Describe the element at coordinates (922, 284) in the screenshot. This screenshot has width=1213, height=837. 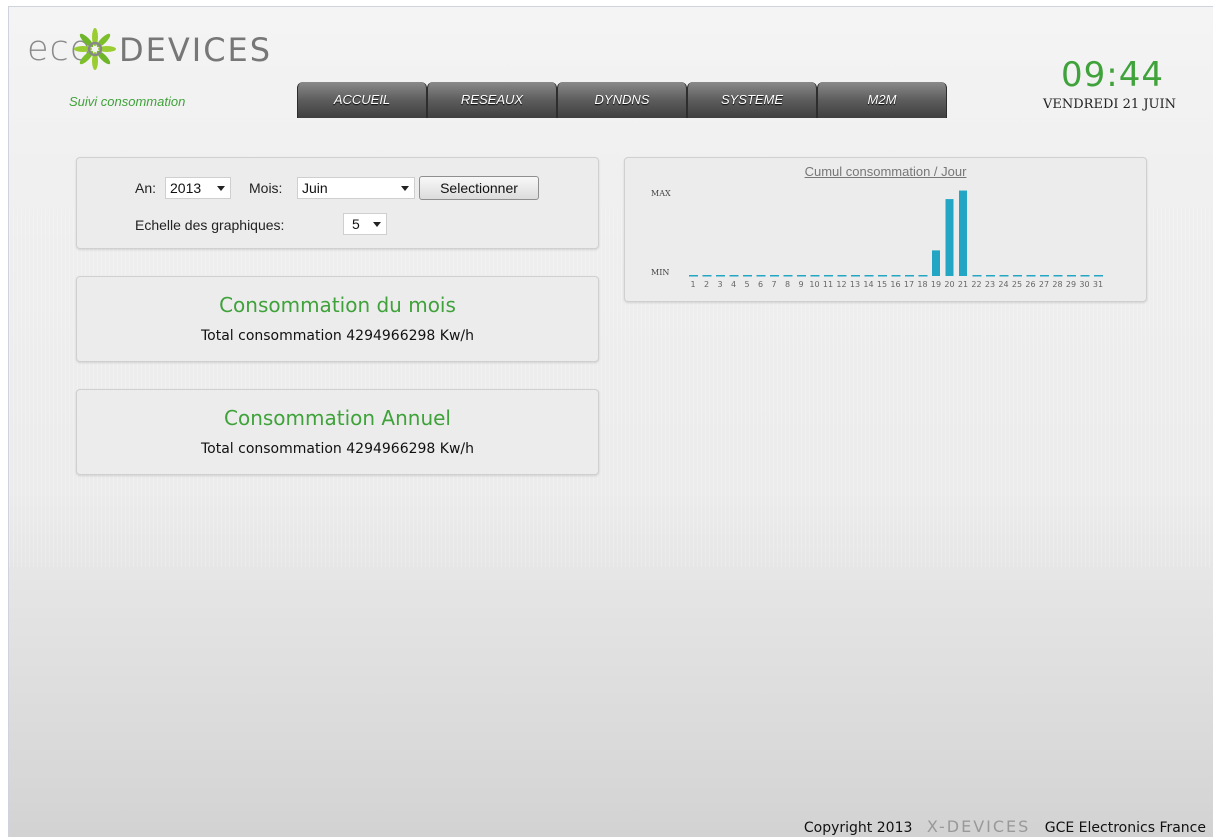
I see `chart-x-tick-label: 18` at that location.